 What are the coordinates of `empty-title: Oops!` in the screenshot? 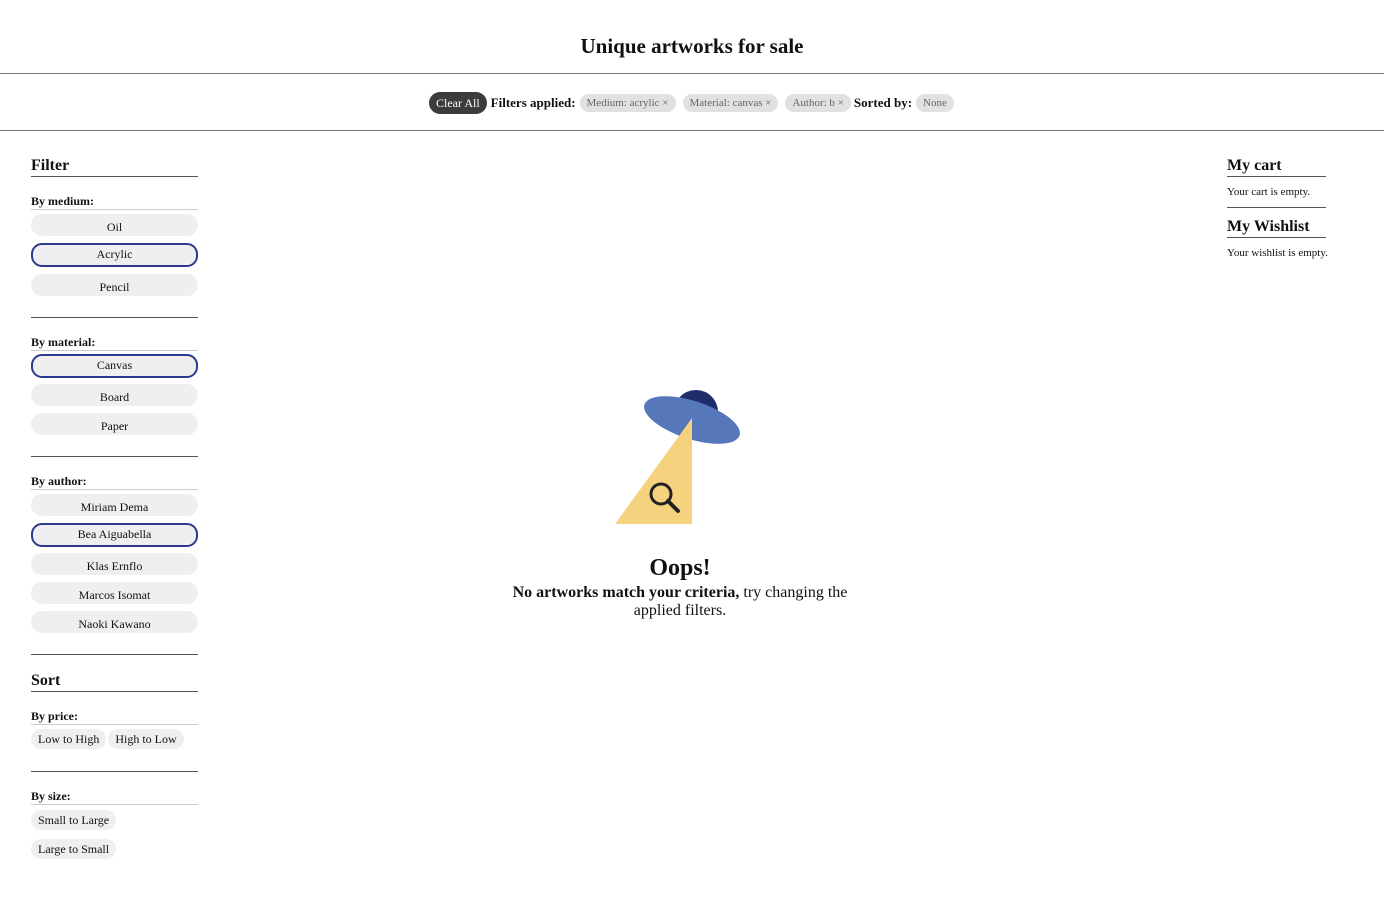 It's located at (680, 568).